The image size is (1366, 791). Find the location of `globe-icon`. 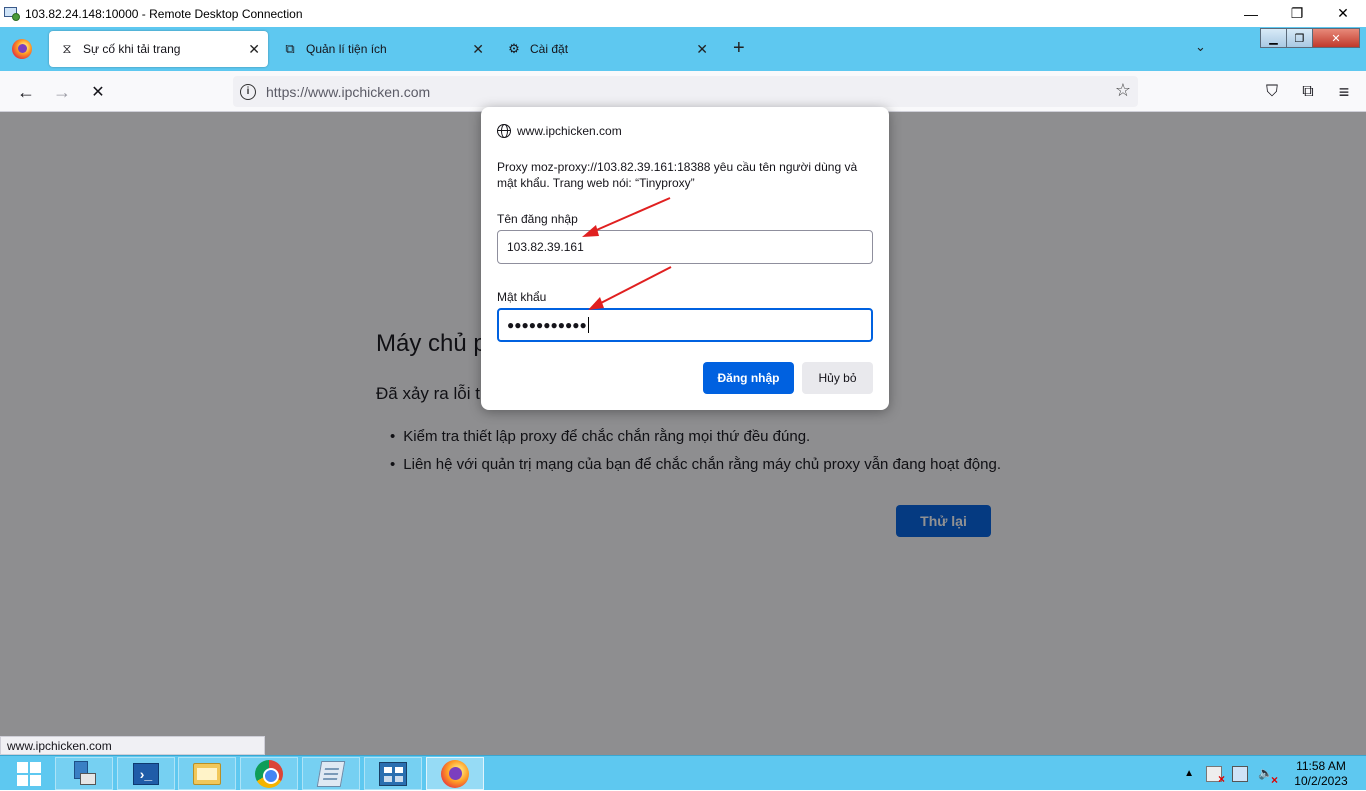

globe-icon is located at coordinates (504, 131).